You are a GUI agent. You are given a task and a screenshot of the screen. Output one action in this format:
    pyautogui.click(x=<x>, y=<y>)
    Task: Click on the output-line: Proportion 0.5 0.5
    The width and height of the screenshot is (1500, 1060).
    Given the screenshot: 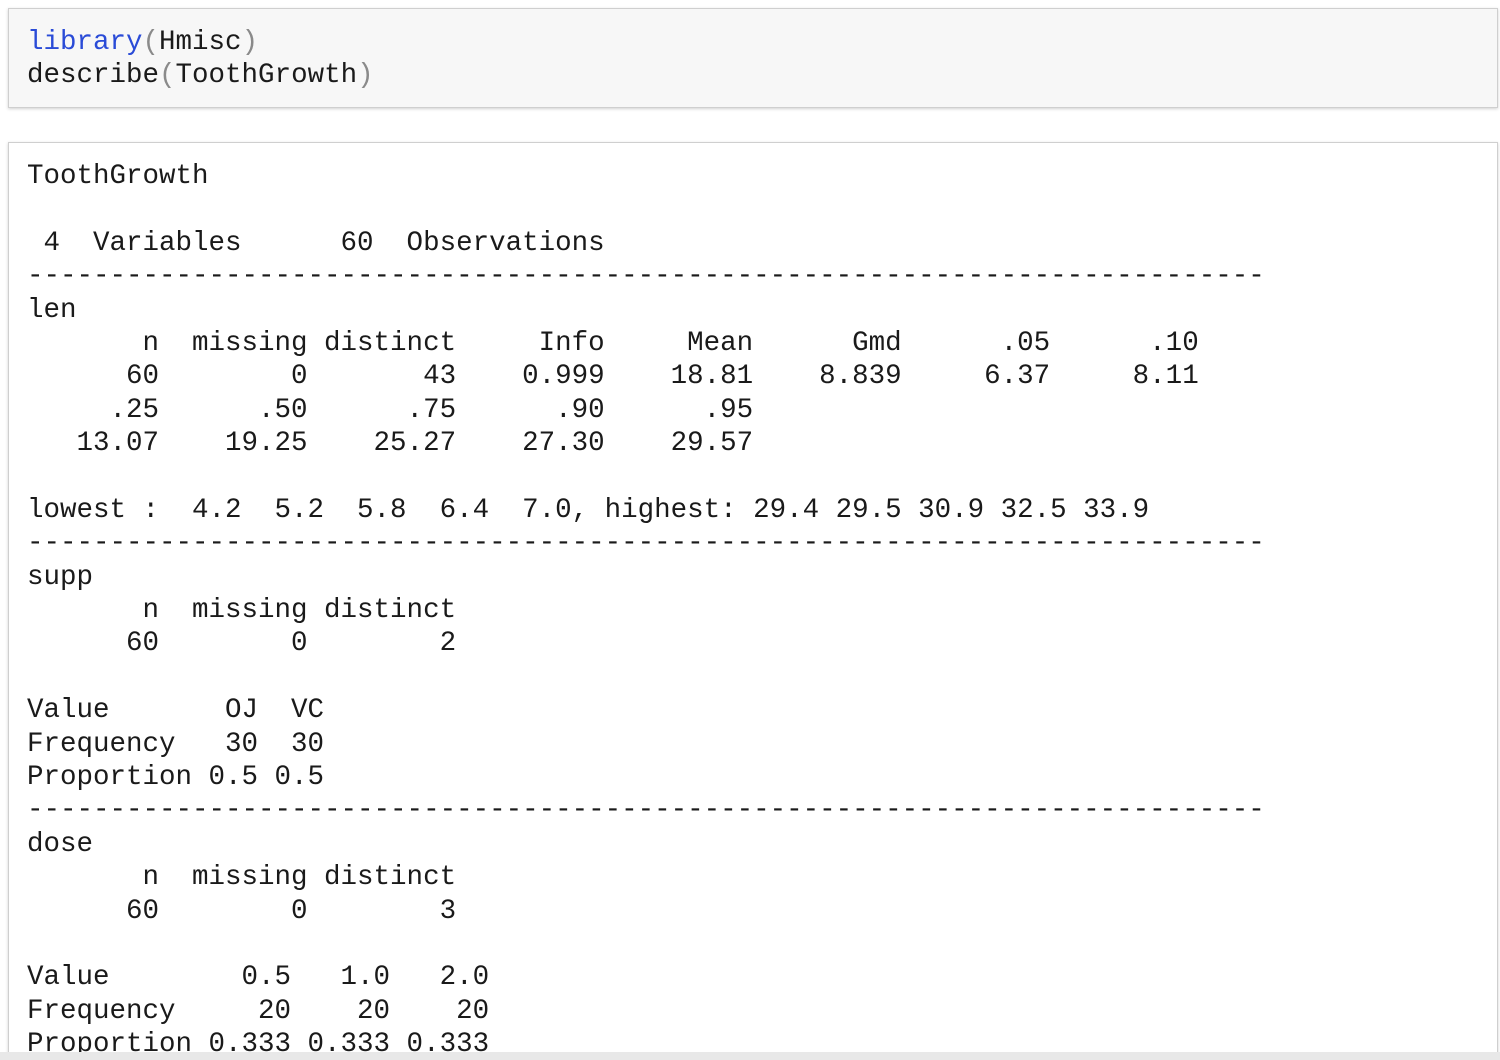 What is the action you would take?
    pyautogui.click(x=176, y=778)
    